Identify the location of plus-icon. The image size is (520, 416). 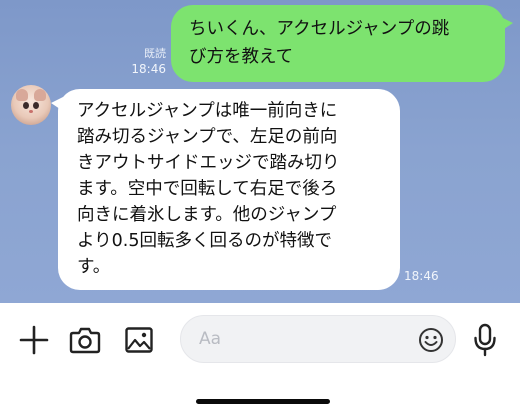
(34, 340).